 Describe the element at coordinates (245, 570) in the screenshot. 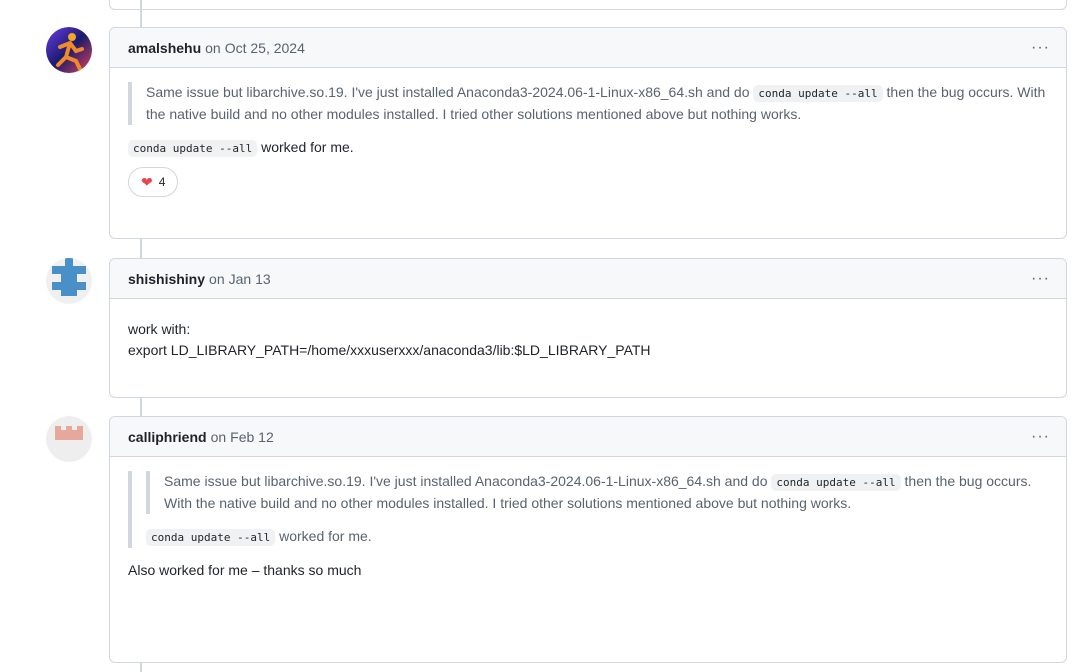

I see `comment-text: Also worked for me – thanks so much` at that location.